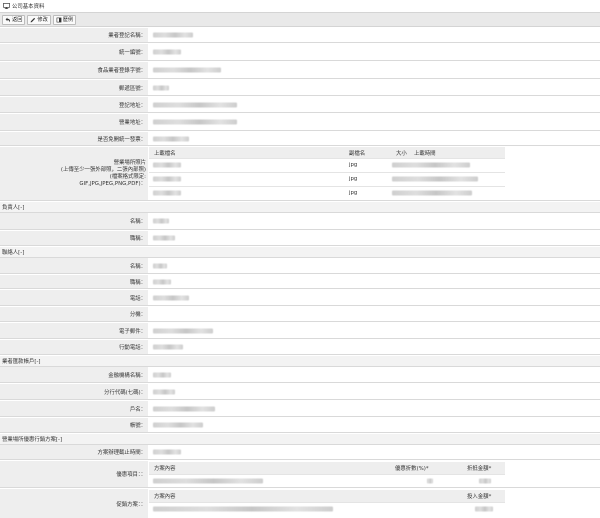  Describe the element at coordinates (74, 391) in the screenshot. I see `branch-code-label: 分行代碼(七碼)：` at that location.